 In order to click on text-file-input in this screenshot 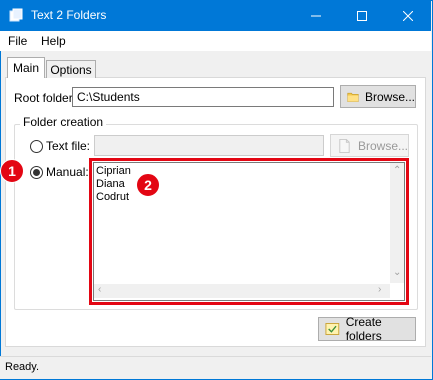, I will do `click(209, 145)`.